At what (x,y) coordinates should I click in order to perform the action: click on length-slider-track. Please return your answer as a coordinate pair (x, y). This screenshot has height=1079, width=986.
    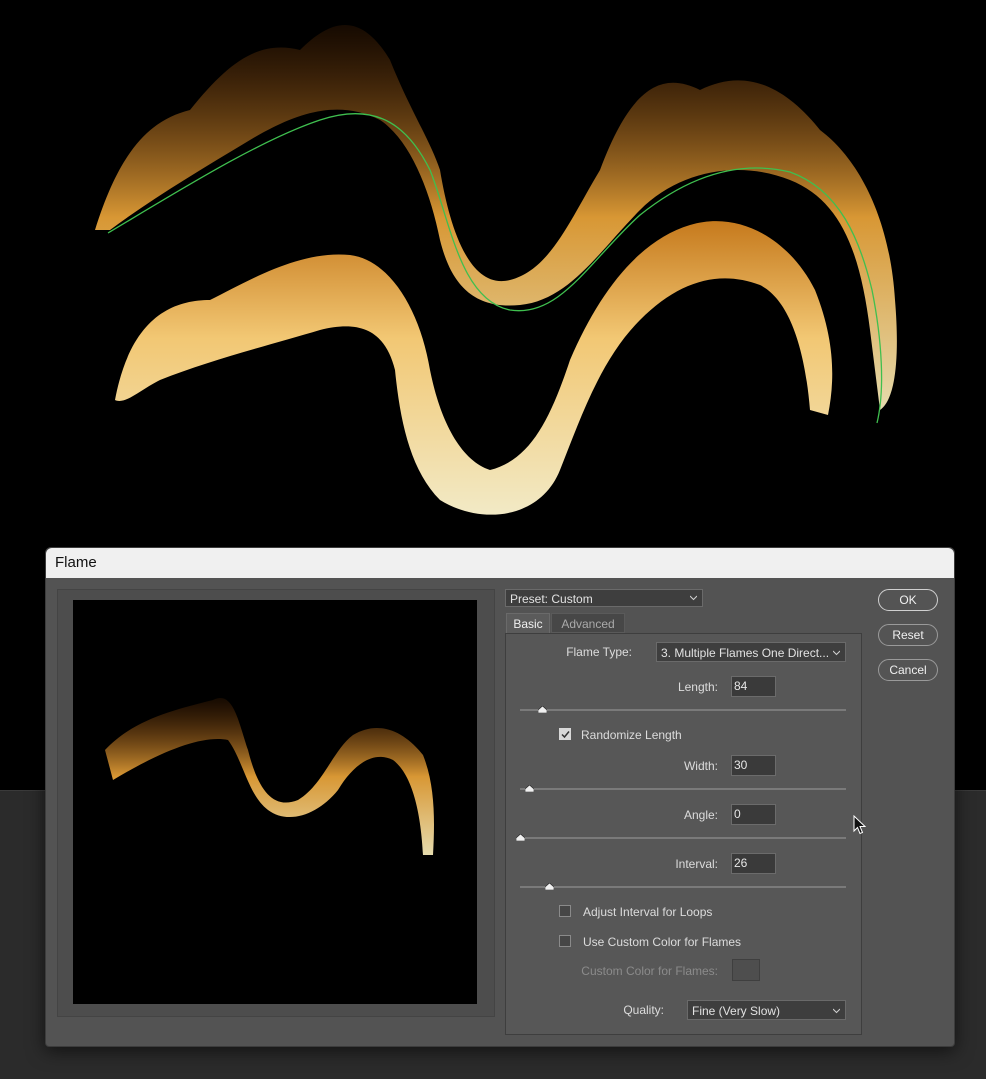
    Looking at the image, I should click on (683, 710).